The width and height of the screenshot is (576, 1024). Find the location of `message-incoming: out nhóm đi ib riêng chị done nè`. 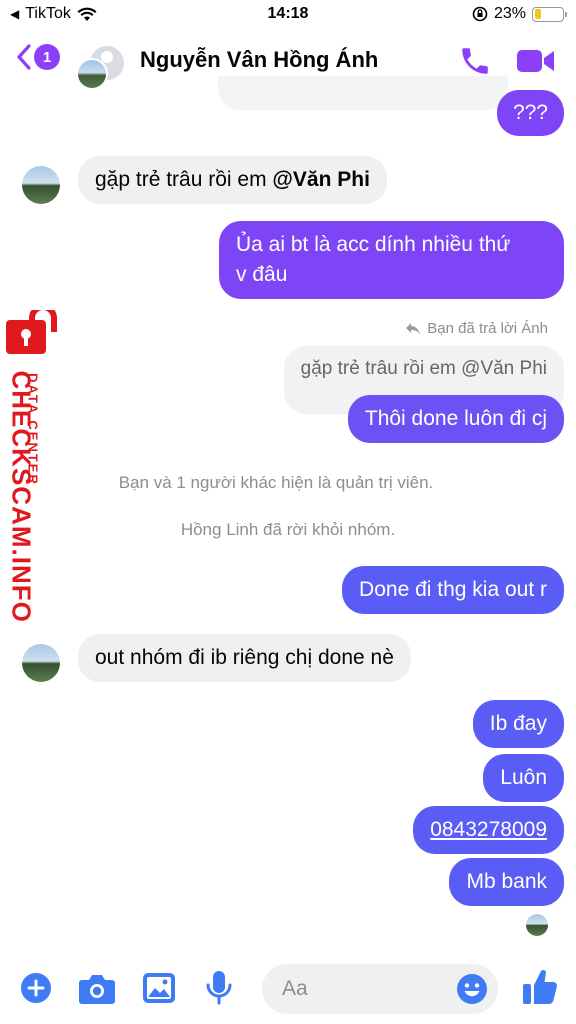

message-incoming: out nhóm đi ib riêng chị done nè is located at coordinates (244, 658).